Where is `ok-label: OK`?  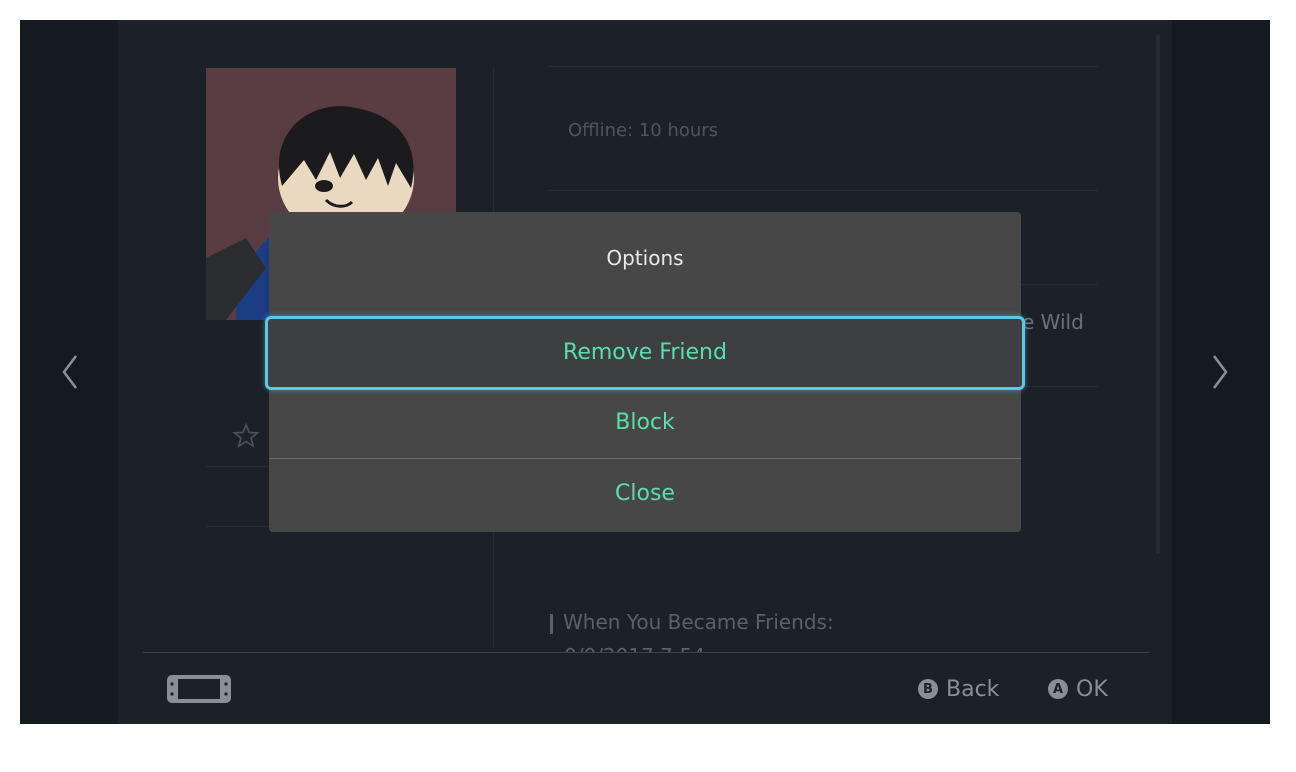 ok-label: OK is located at coordinates (1092, 689).